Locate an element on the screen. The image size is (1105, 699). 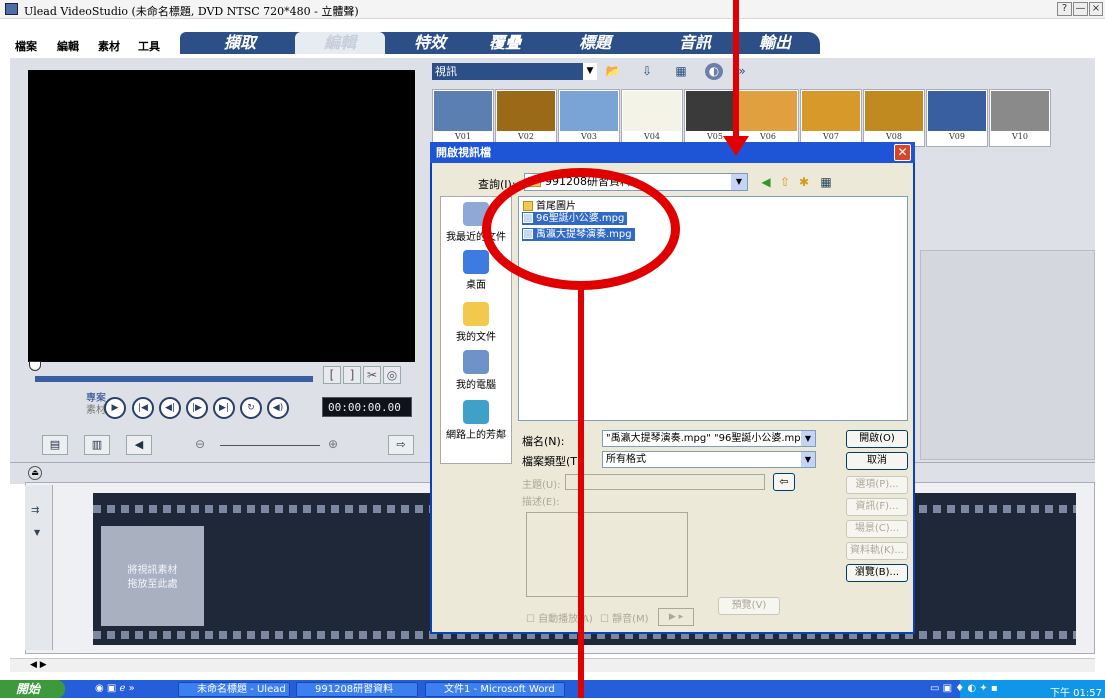
volume-button: ◀) is located at coordinates (278, 408).